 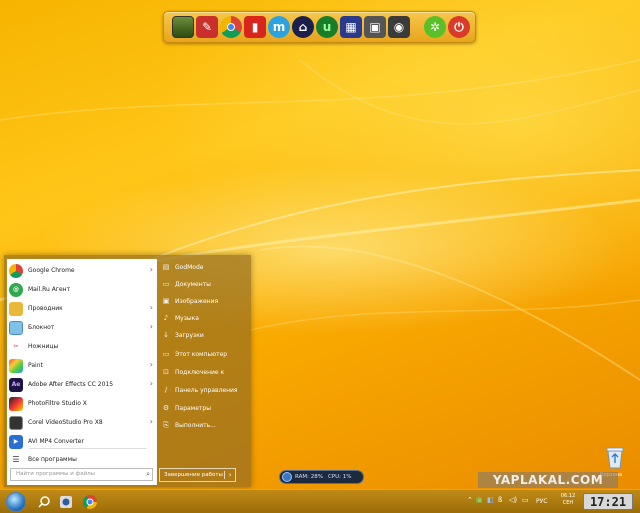 I want to click on search-icon: ⌕, so click(x=148, y=474).